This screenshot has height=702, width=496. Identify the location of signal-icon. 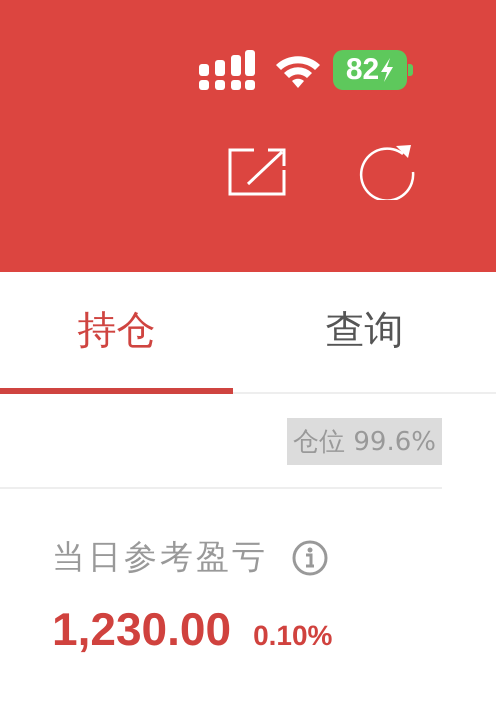
(227, 70).